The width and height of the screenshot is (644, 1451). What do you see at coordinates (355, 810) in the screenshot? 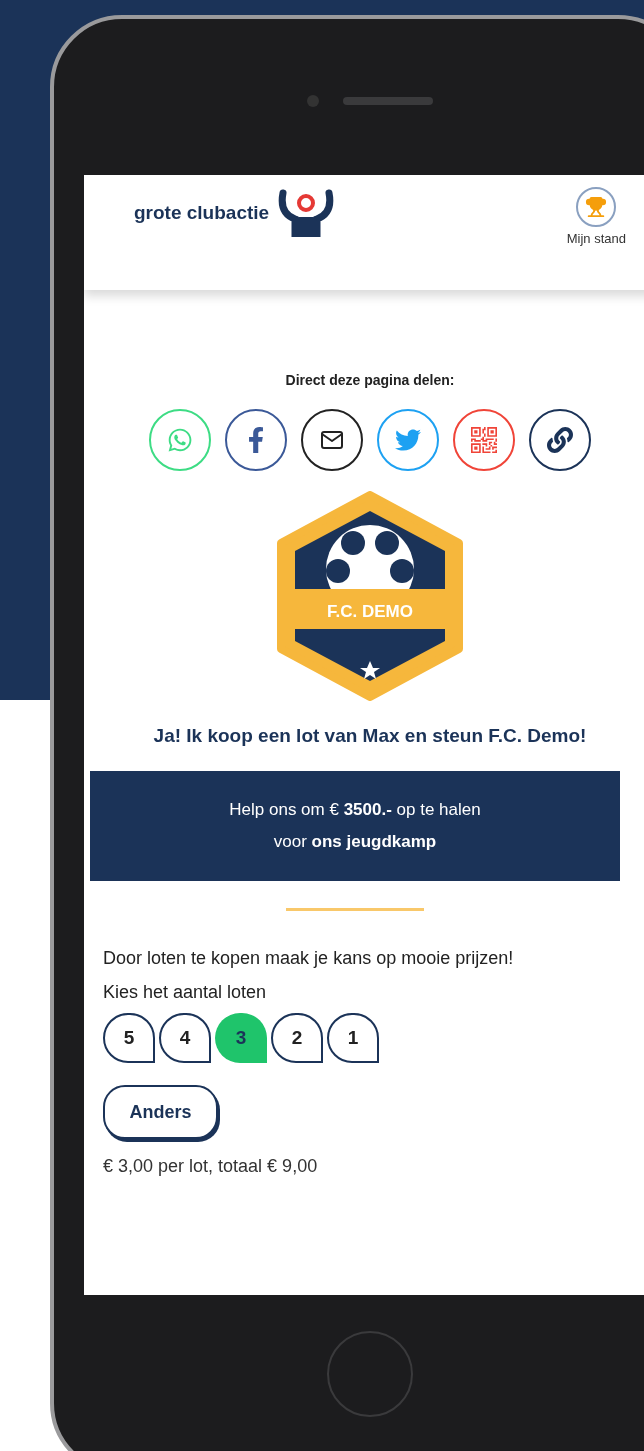
I see `goal-text: Help ons om € 3500.- op te halen` at bounding box center [355, 810].